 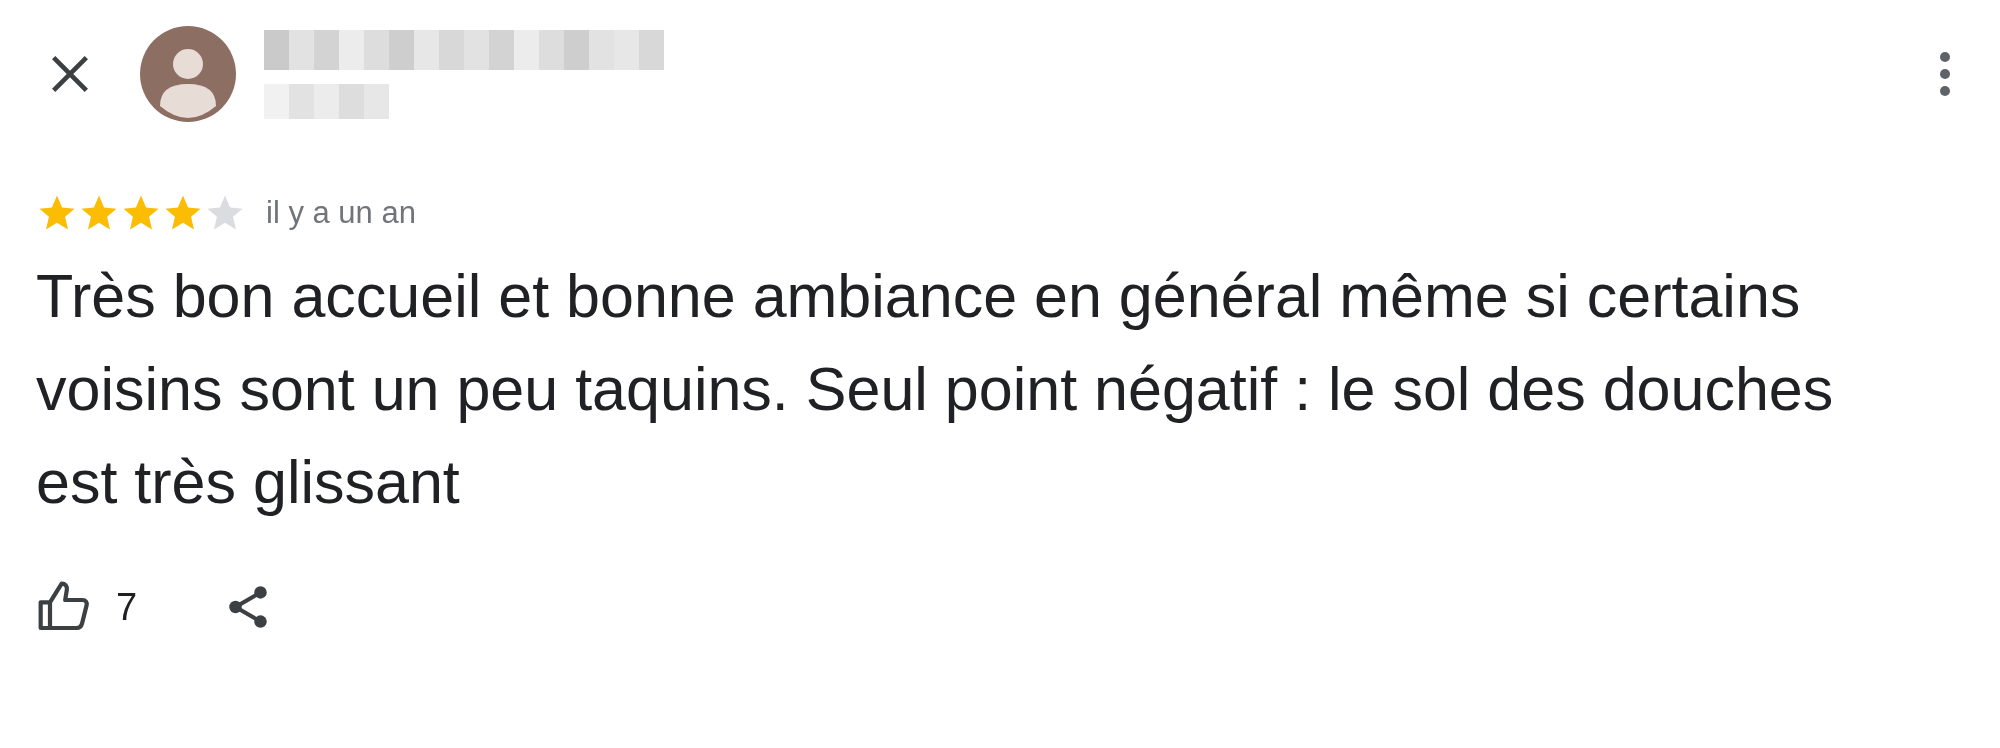 I want to click on avatar-icon, so click(x=188, y=74).